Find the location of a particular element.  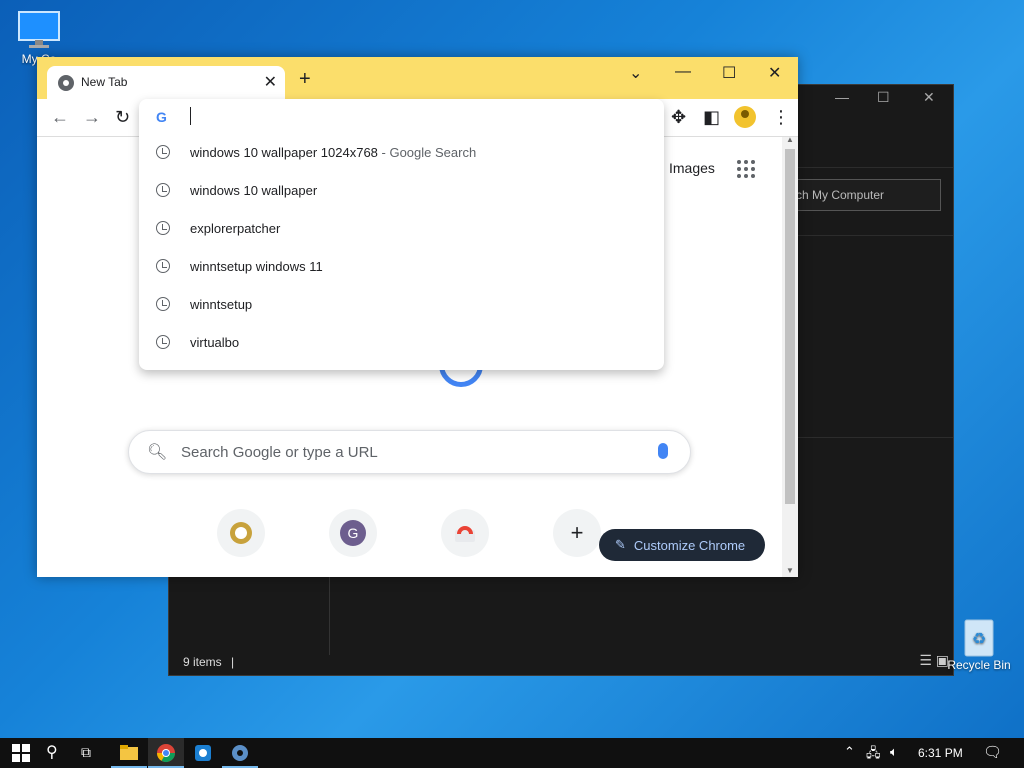

svg-text: G is located at coordinates (353, 533).